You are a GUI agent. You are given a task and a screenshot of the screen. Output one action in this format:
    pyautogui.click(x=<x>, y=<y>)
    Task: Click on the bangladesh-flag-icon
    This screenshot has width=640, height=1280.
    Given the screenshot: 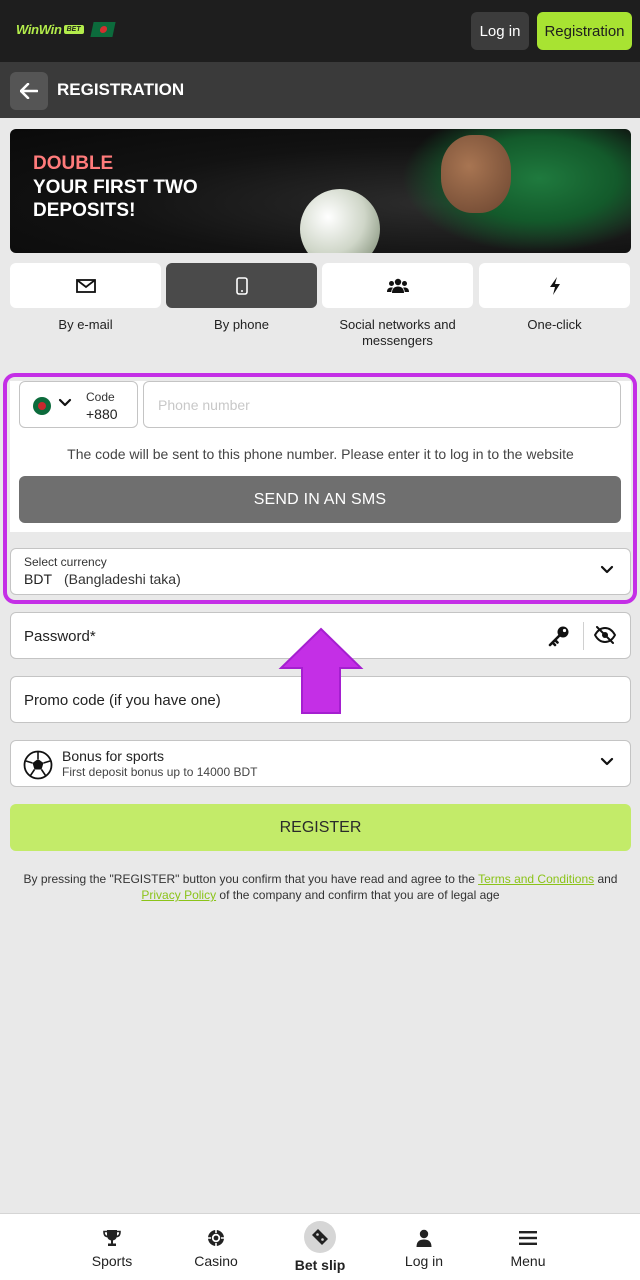 What is the action you would take?
    pyautogui.click(x=103, y=29)
    